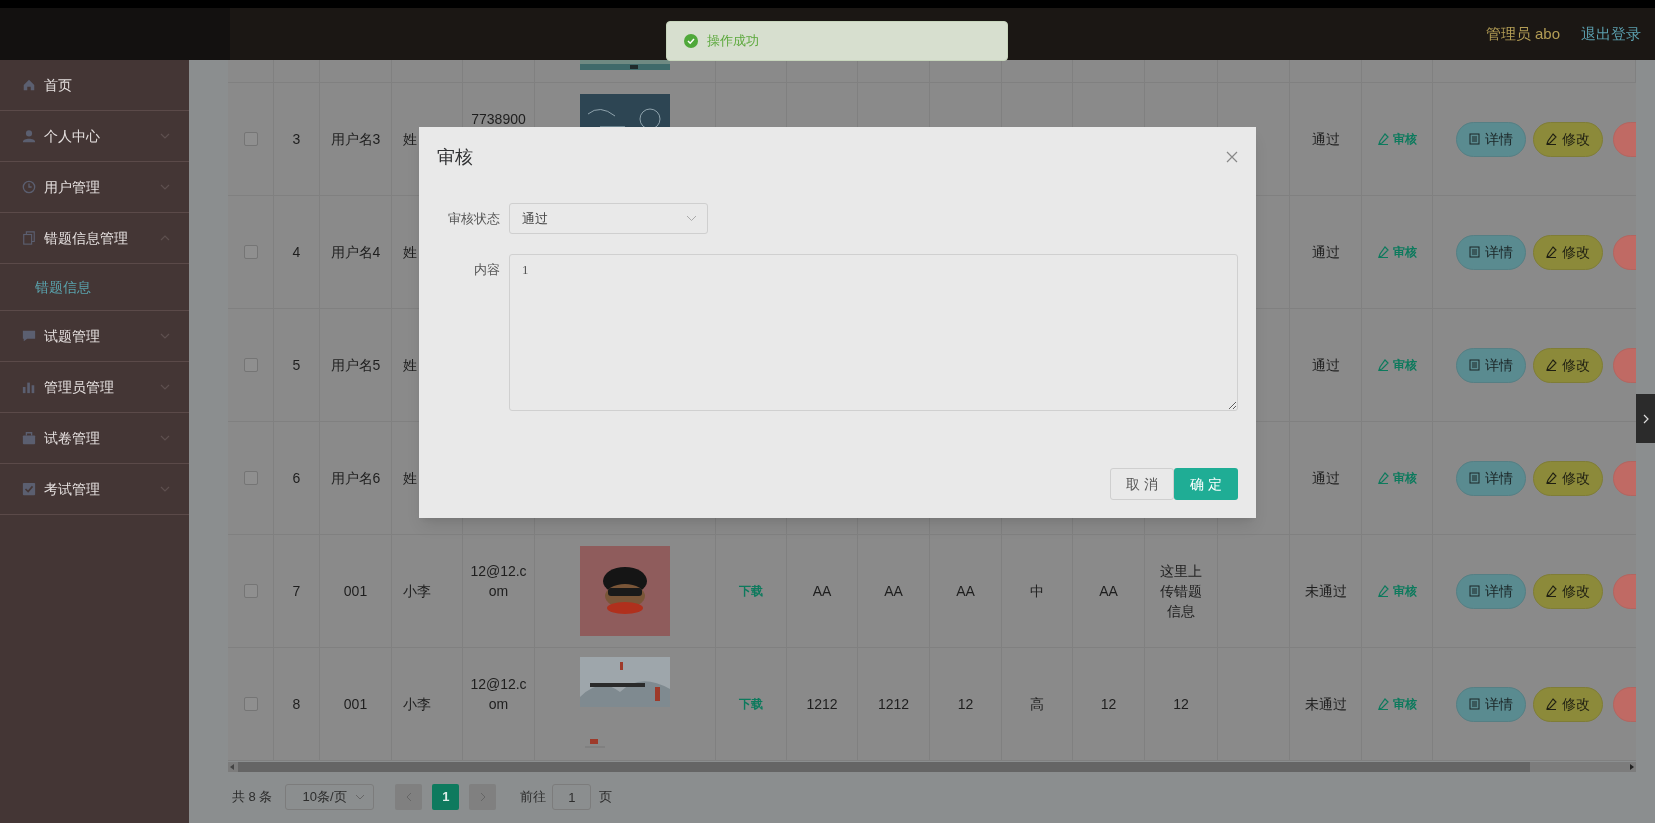  I want to click on sidebar-item: 首页, so click(94, 85).